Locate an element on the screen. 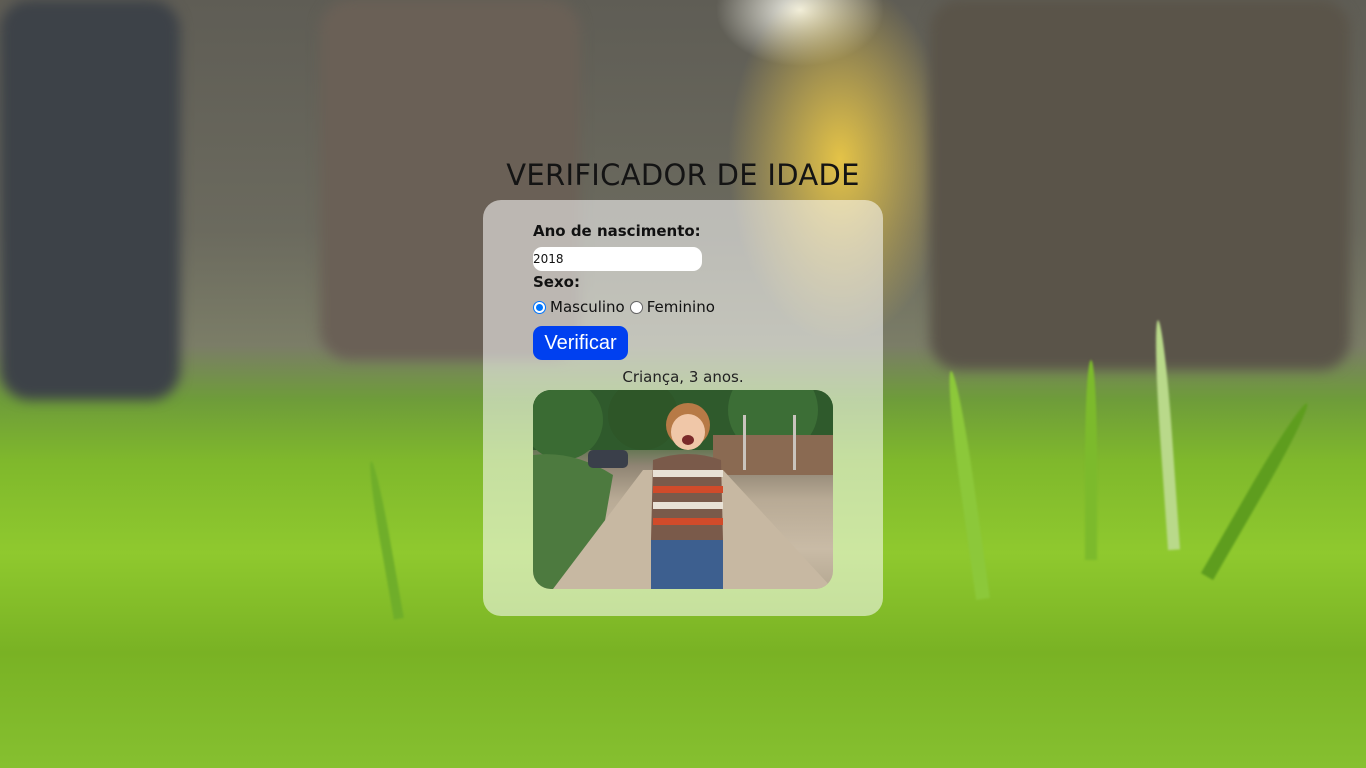 The image size is (1366, 768). verify-button: Verificar is located at coordinates (580, 343).